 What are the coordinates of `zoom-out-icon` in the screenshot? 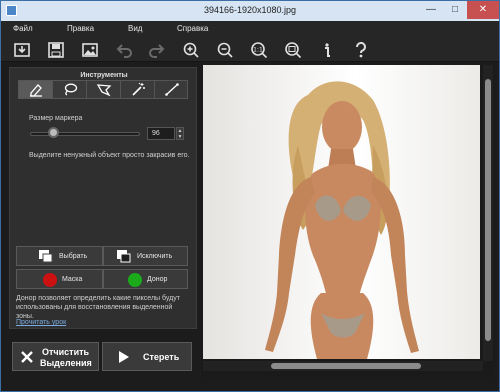 It's located at (225, 50).